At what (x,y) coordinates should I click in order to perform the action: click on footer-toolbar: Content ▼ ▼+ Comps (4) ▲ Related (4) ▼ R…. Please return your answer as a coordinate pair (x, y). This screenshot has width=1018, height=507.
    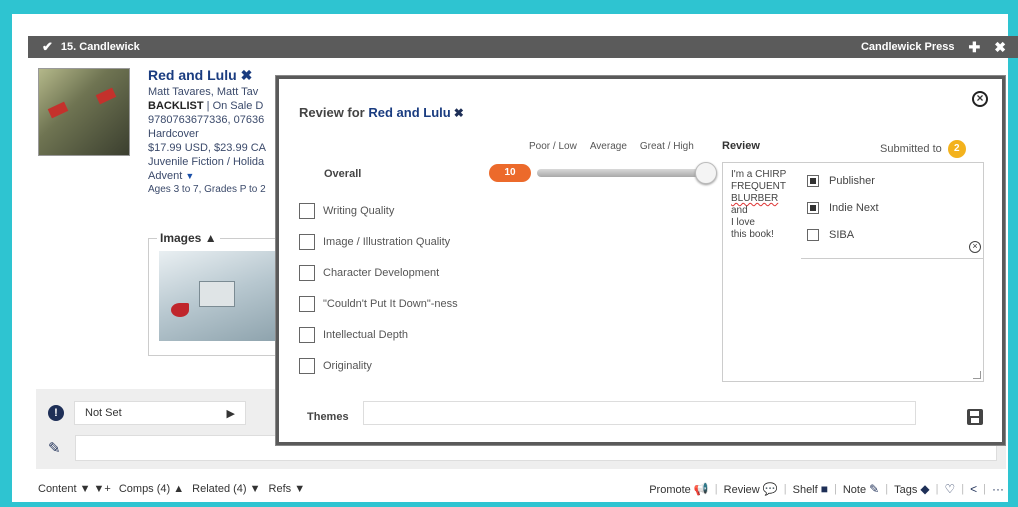
    Looking at the image, I should click on (523, 489).